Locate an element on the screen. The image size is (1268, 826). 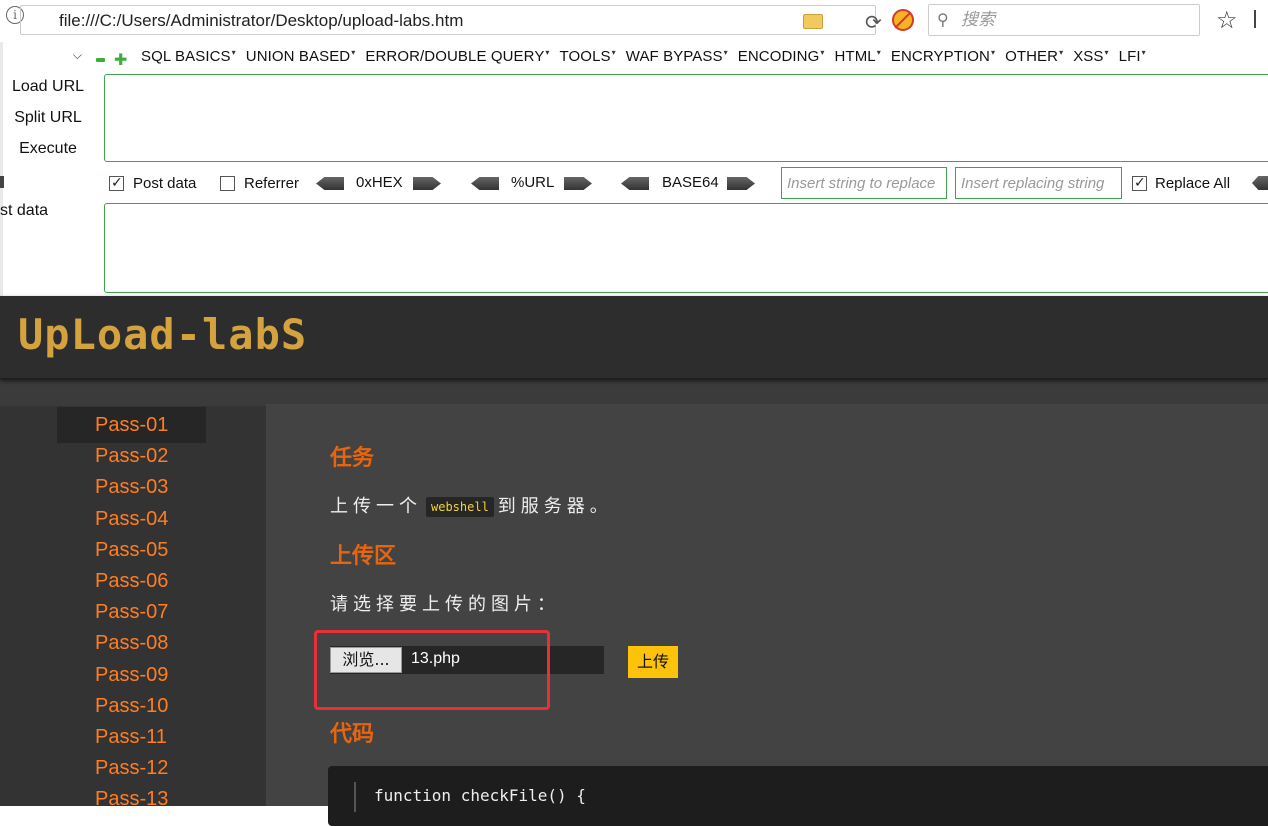
minus-icon is located at coordinates (100, 60).